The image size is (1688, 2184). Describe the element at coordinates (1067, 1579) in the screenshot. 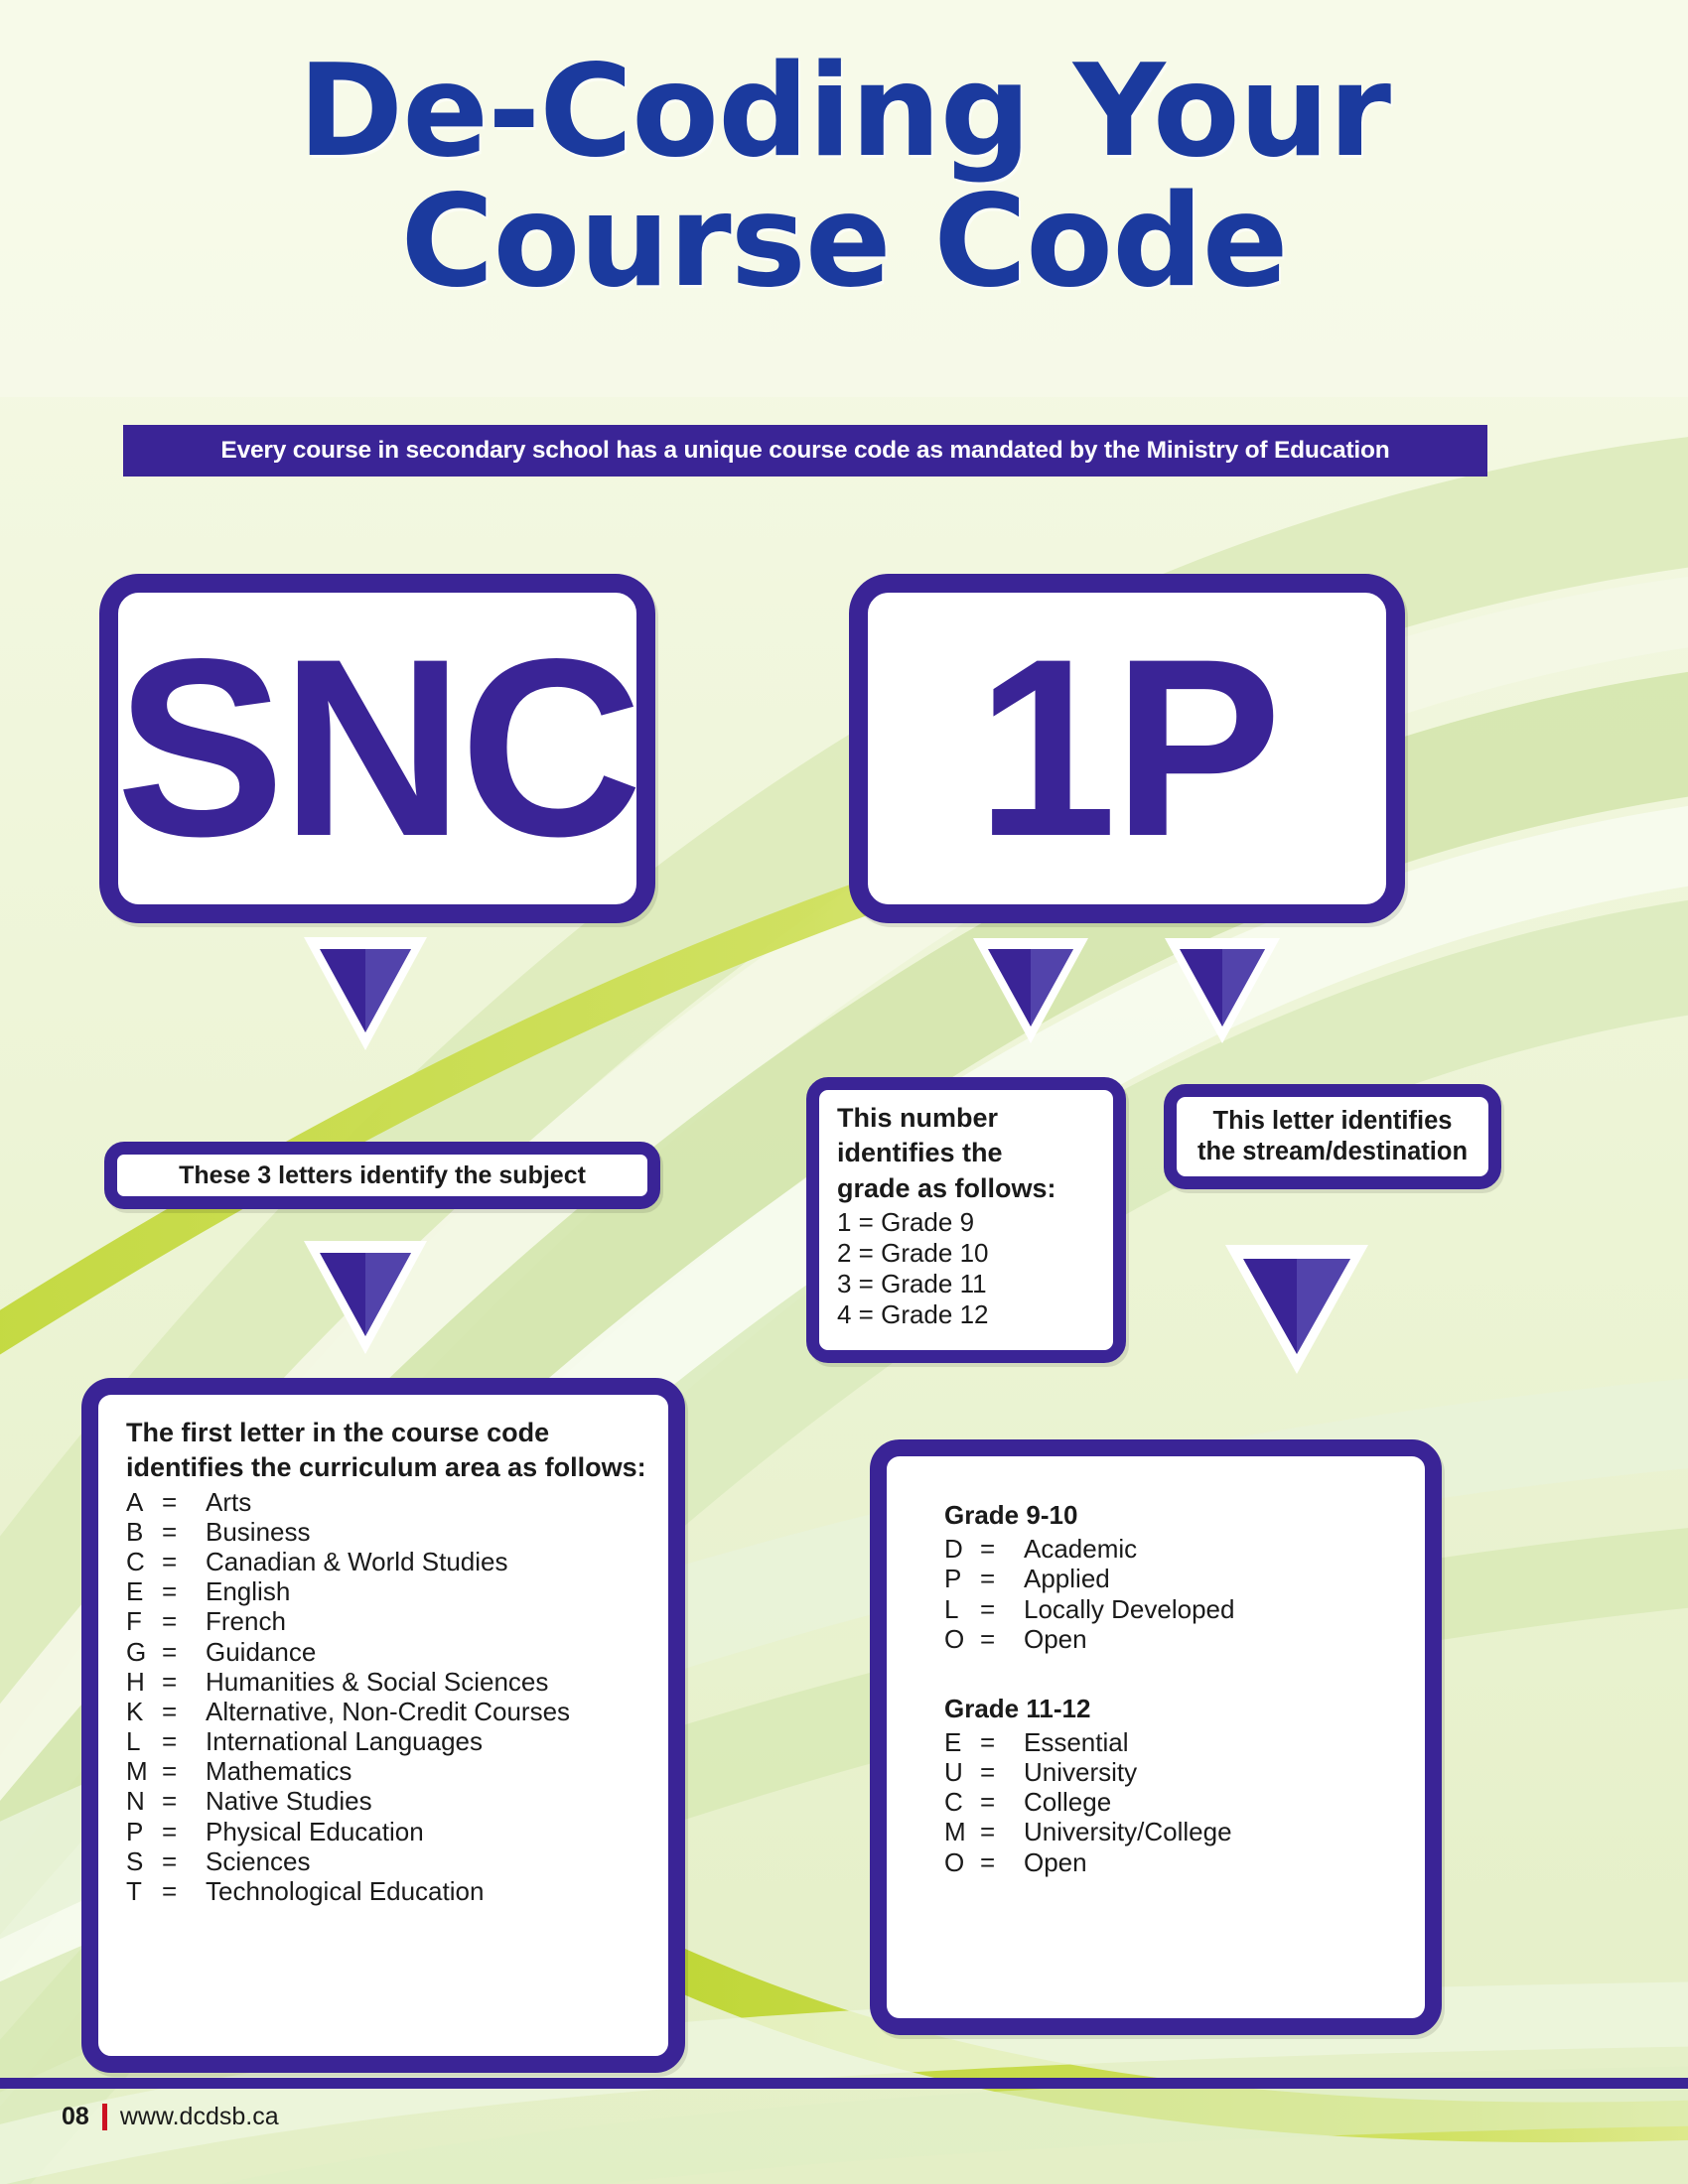

I see `stream-row-name: Applied` at that location.